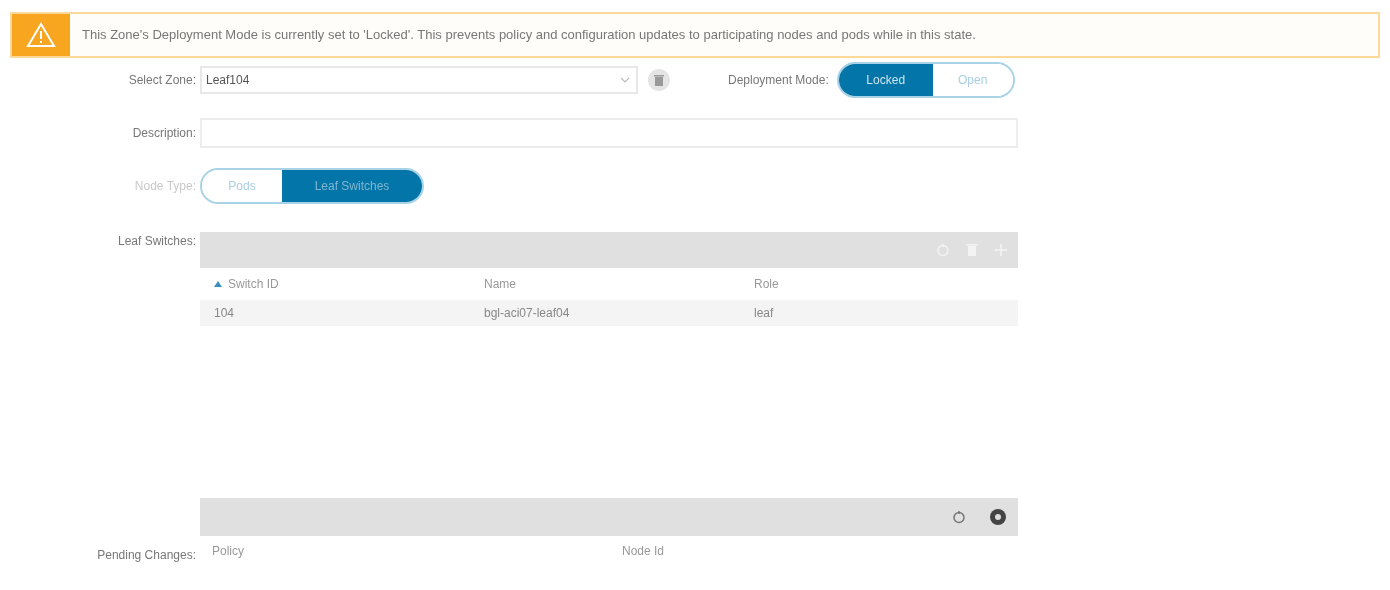 This screenshot has width=1390, height=590. What do you see at coordinates (885, 80) in the screenshot?
I see `toggle-option: Locked` at bounding box center [885, 80].